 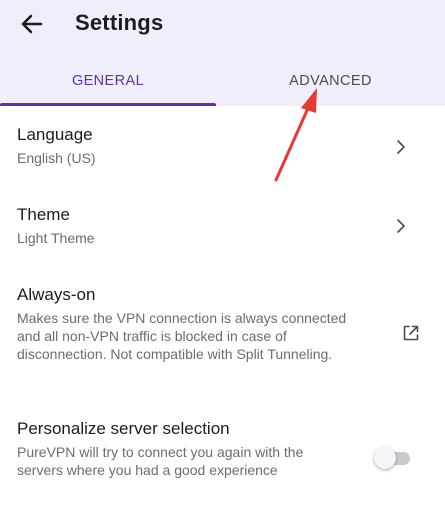 I want to click on tab-advanced: ADVANCED, so click(x=330, y=81).